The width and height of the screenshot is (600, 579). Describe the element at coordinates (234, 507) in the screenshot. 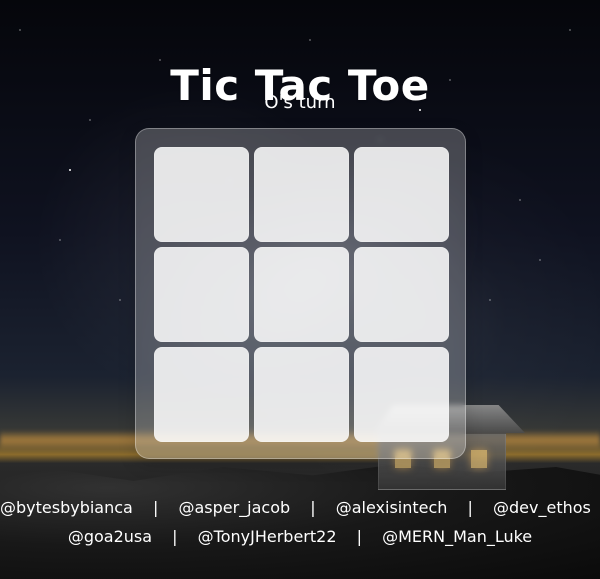

I see `credit-asper-jacob: @asper_jacob` at that location.